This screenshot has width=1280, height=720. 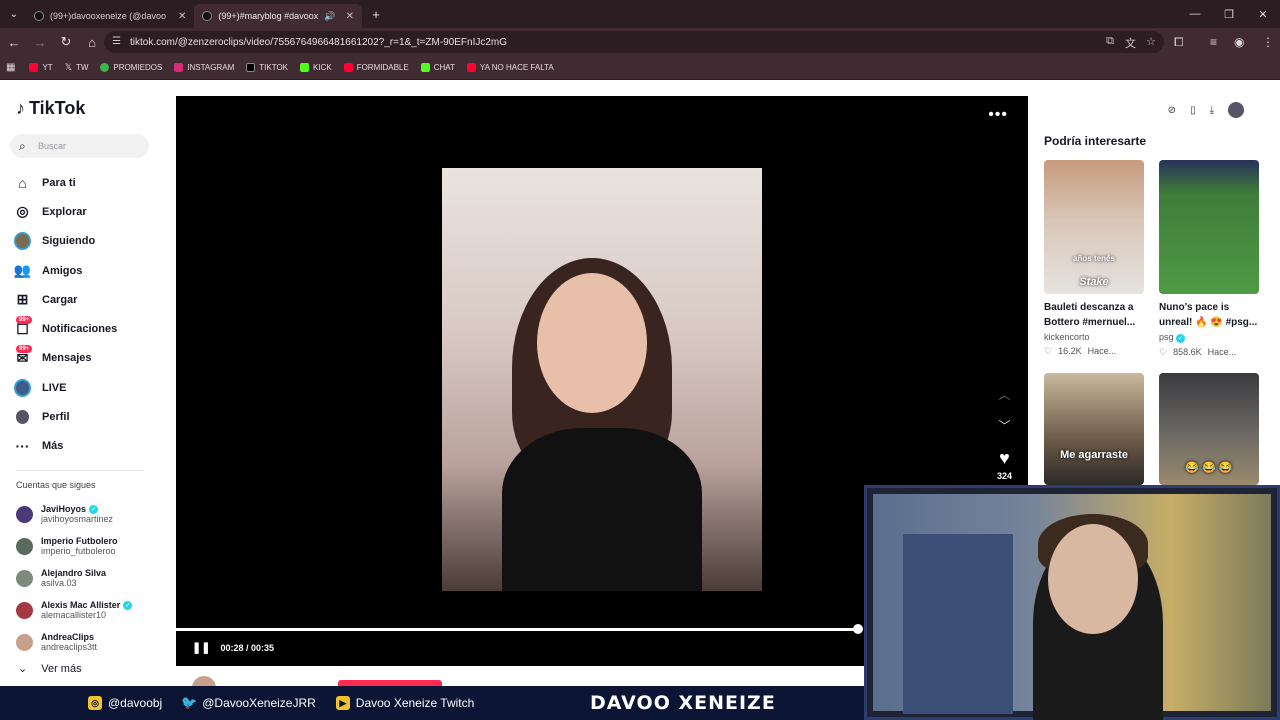 What do you see at coordinates (22, 146) in the screenshot?
I see `search-icon: ⌕` at bounding box center [22, 146].